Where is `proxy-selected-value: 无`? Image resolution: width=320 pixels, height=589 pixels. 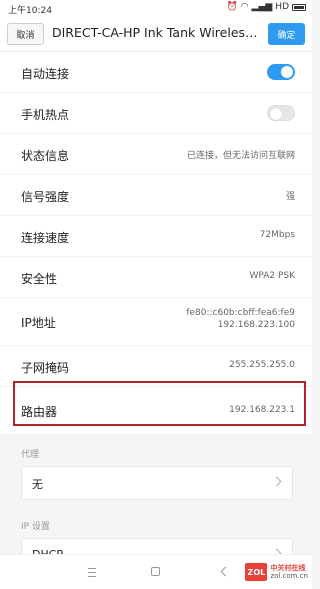 proxy-selected-value: 无 is located at coordinates (37, 484).